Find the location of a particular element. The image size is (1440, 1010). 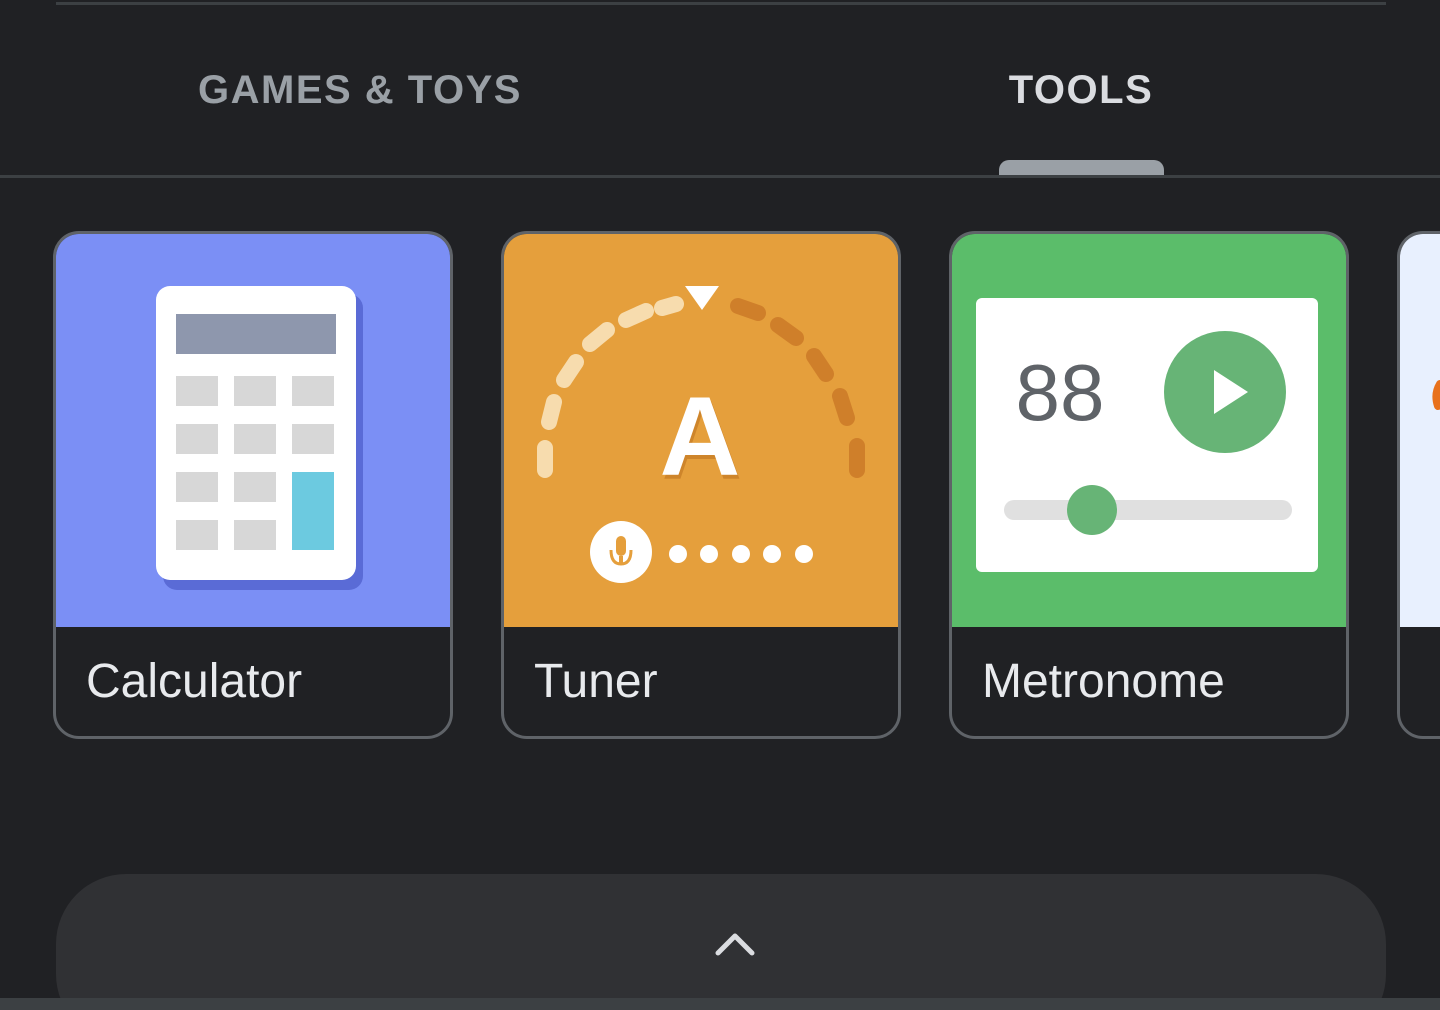

tab-tools: TOOLS is located at coordinates (1081, 90).